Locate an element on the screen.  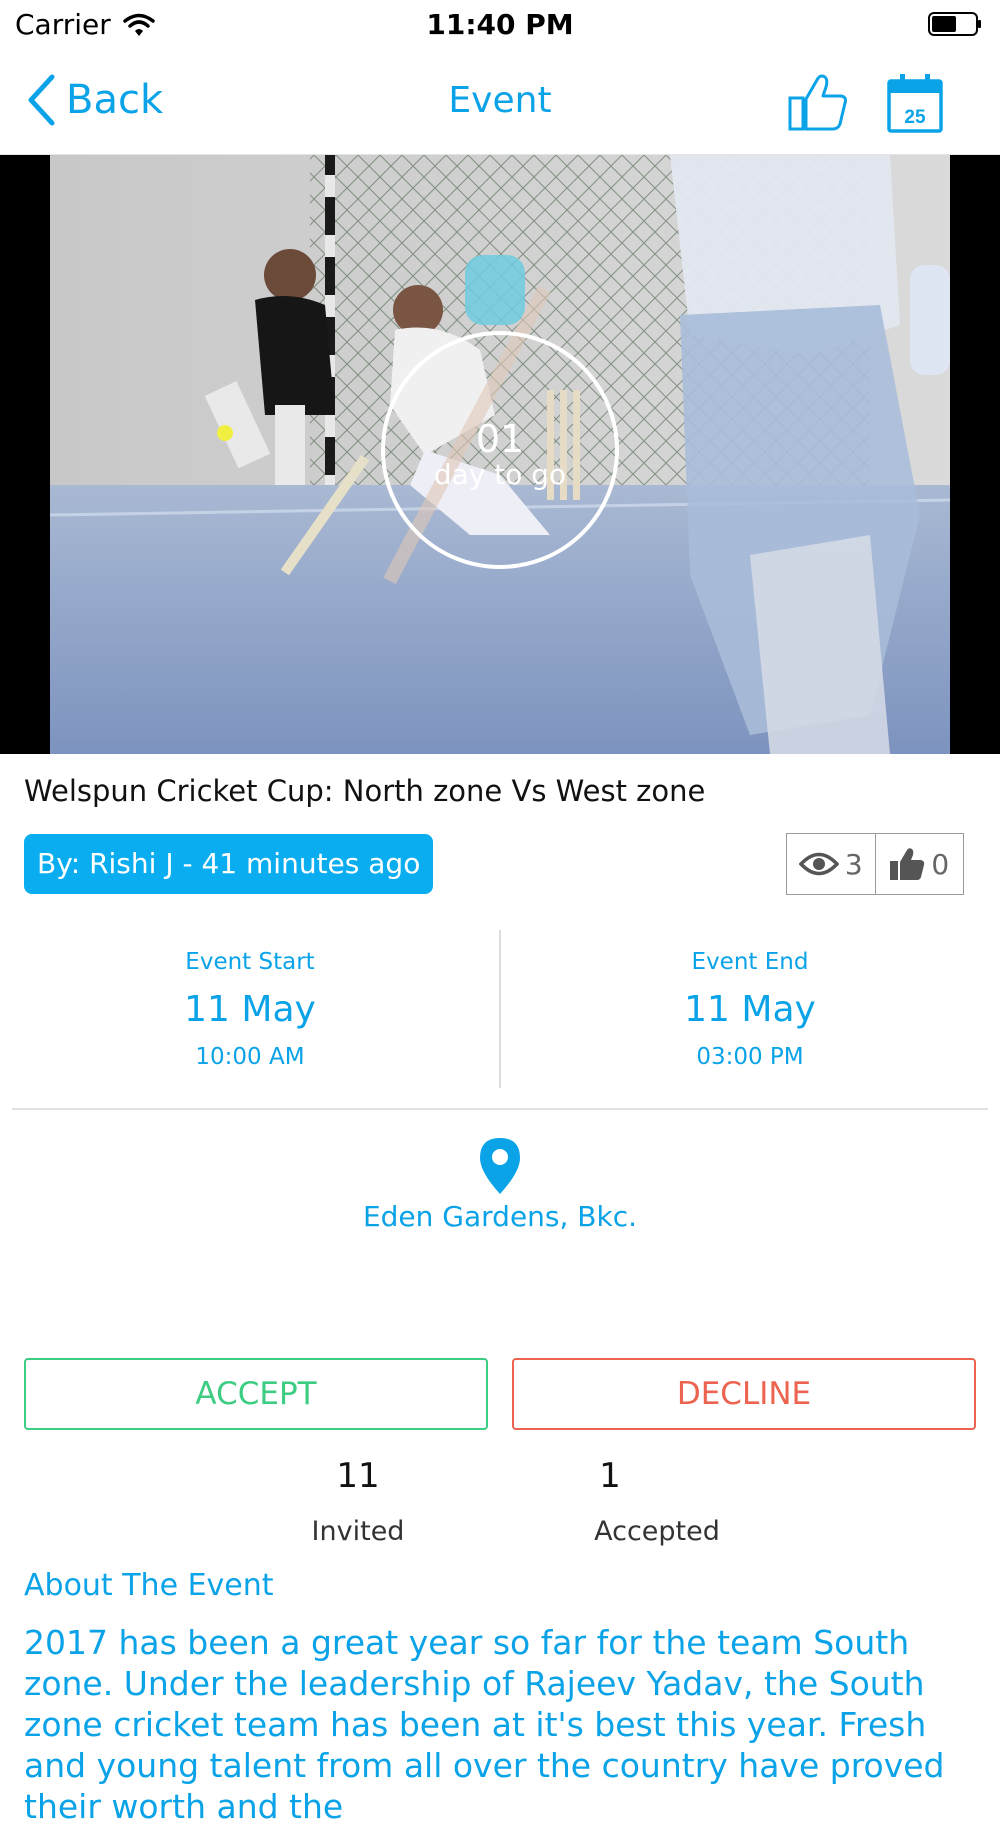
calendar-icon: 25 is located at coordinates (915, 103).